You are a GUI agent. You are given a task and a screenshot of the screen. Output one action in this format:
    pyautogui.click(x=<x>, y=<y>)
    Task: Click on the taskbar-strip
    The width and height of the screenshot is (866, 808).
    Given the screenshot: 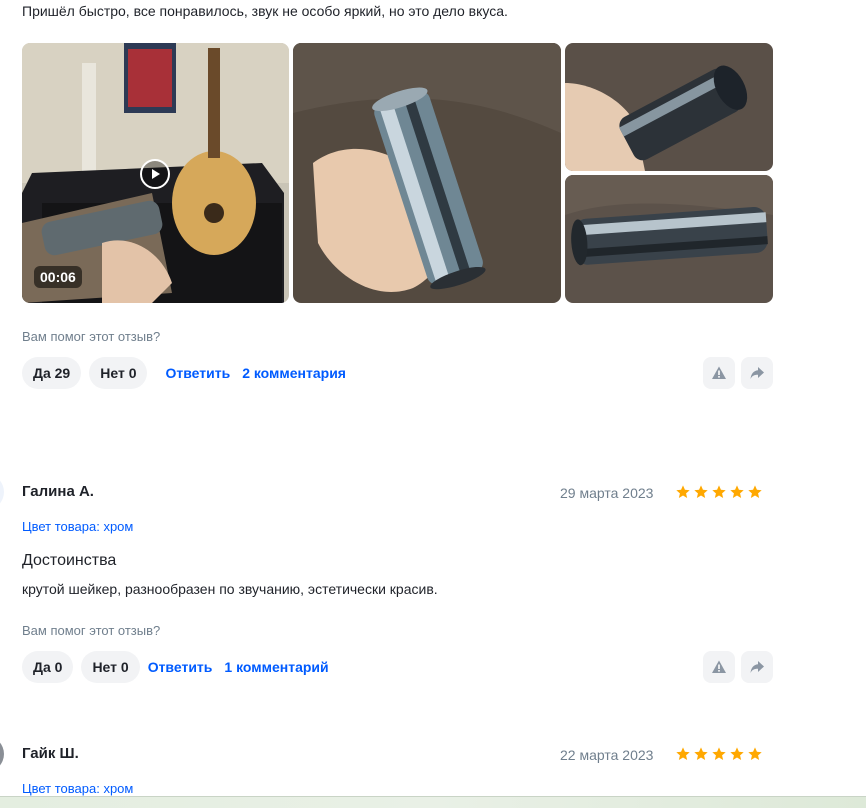 What is the action you would take?
    pyautogui.click(x=433, y=802)
    